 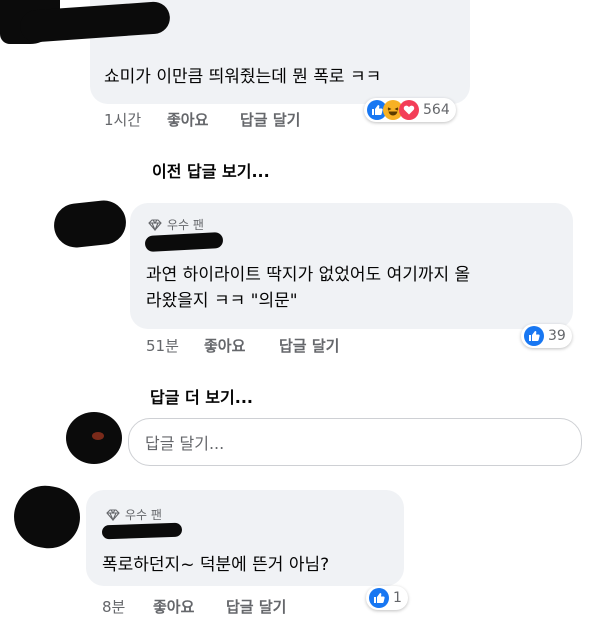 I want to click on reaction-count: 1, so click(x=397, y=598).